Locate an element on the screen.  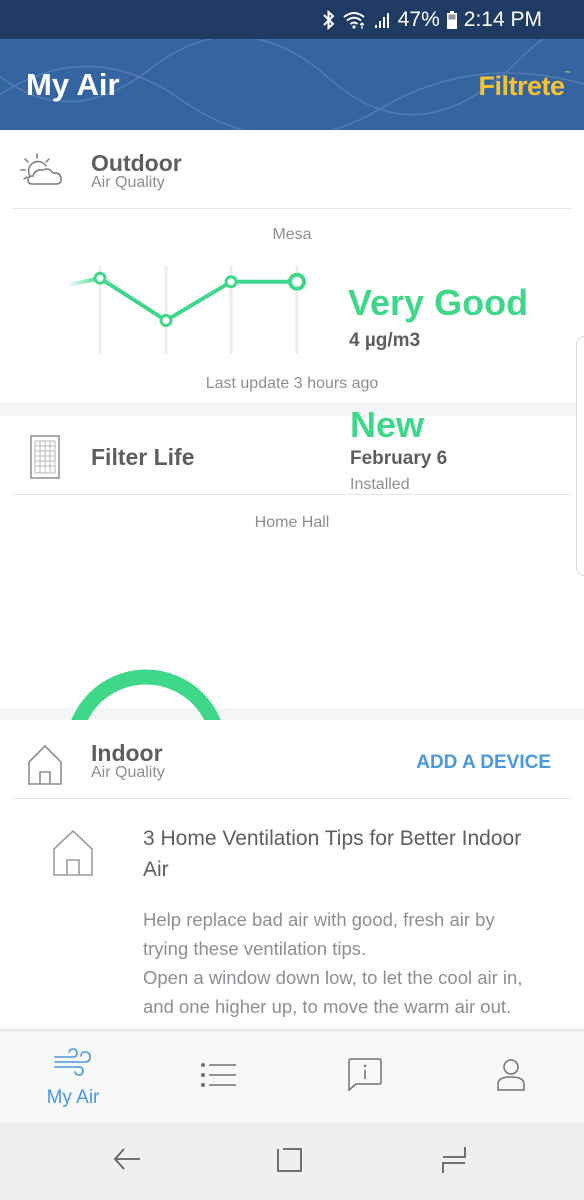
recents-button is located at coordinates (454, 1162).